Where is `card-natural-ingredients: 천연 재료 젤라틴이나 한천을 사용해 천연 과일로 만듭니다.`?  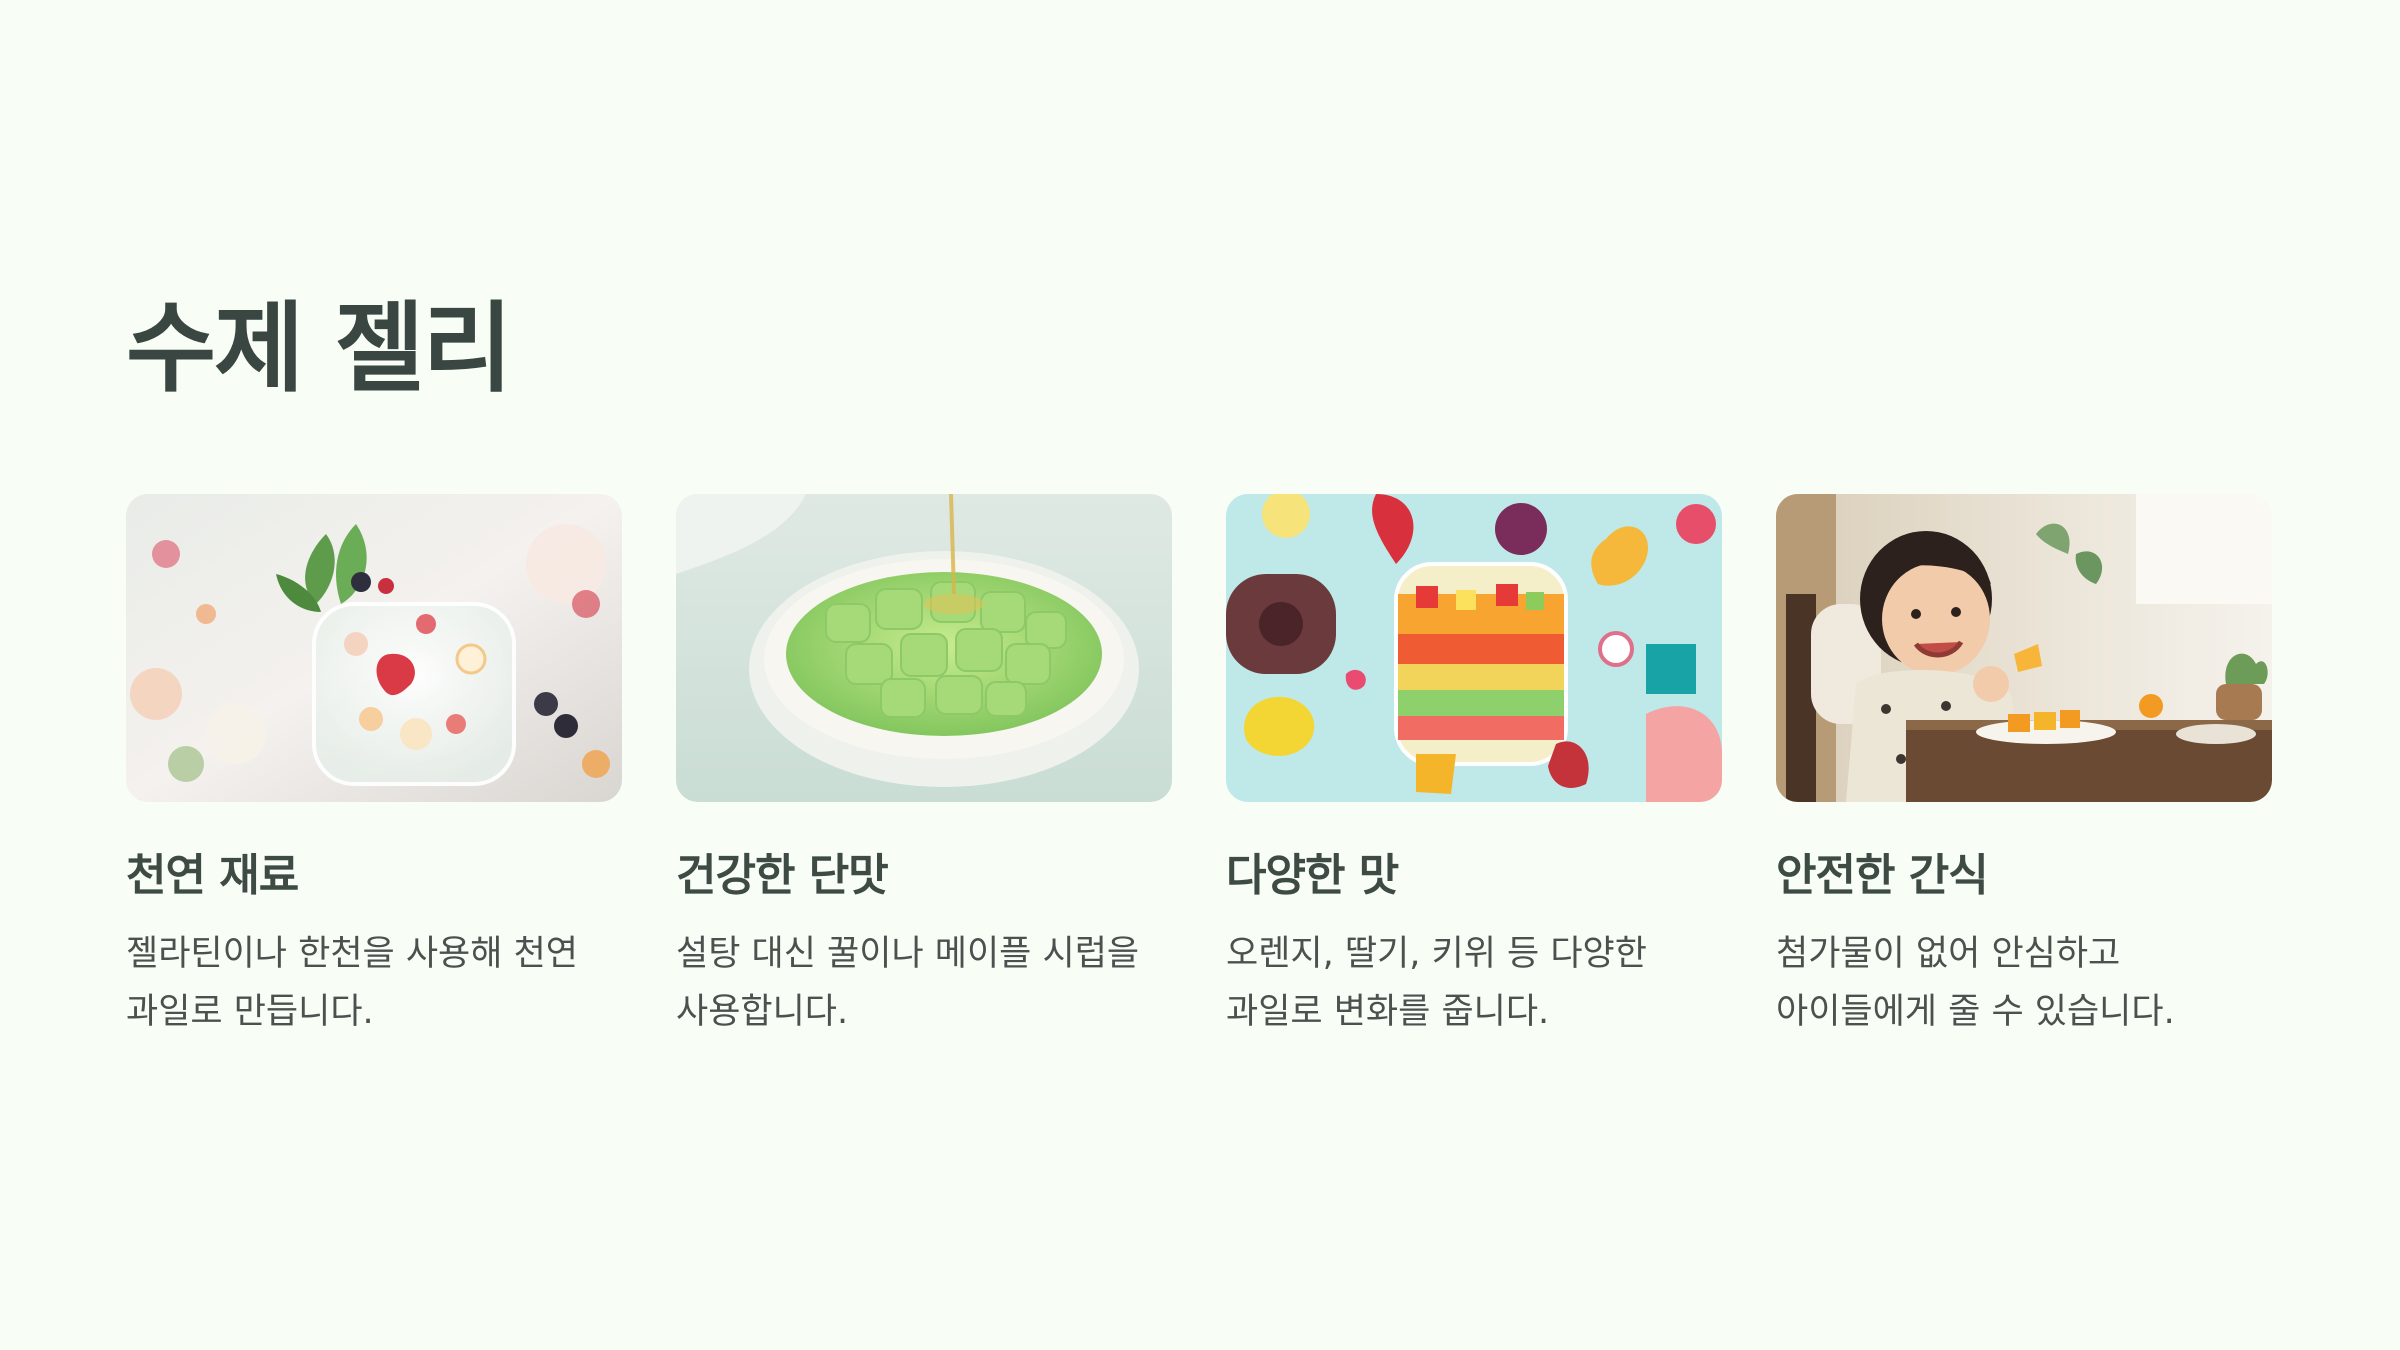
card-natural-ingredients: 천연 재료 젤라틴이나 한천을 사용해 천연 과일로 만듭니다. is located at coordinates (374, 767).